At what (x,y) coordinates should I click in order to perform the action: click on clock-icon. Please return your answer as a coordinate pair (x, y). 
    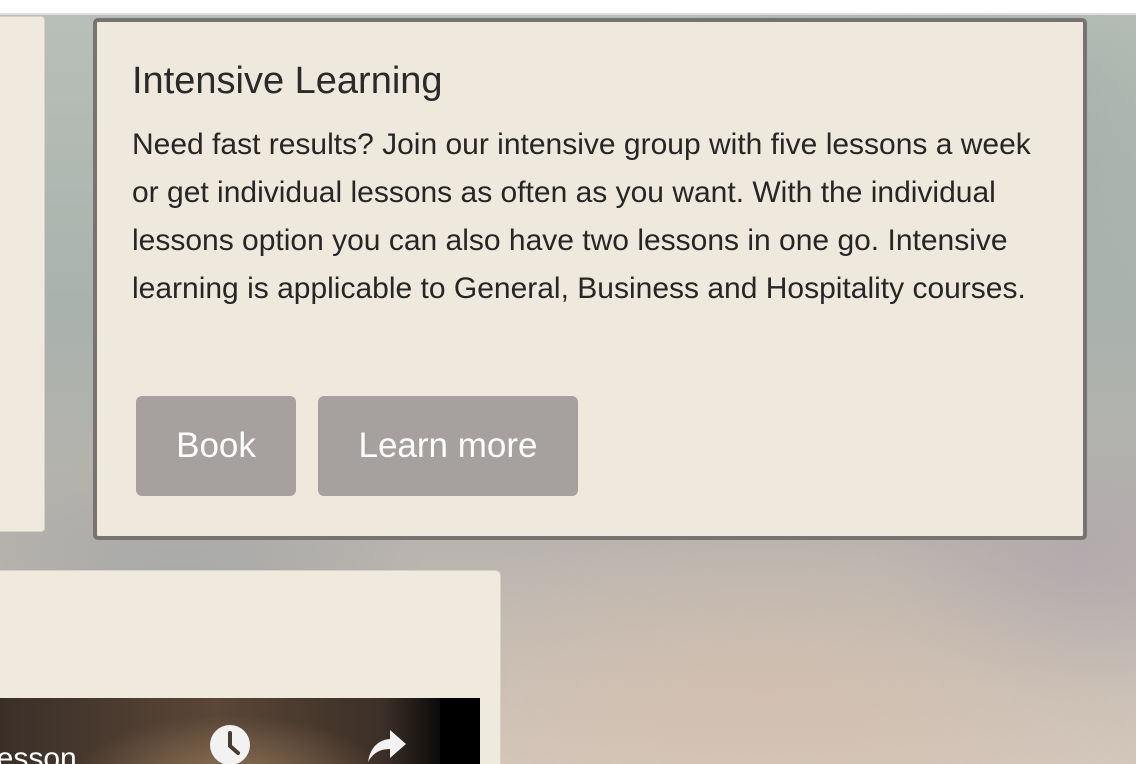
    Looking at the image, I should click on (230, 744).